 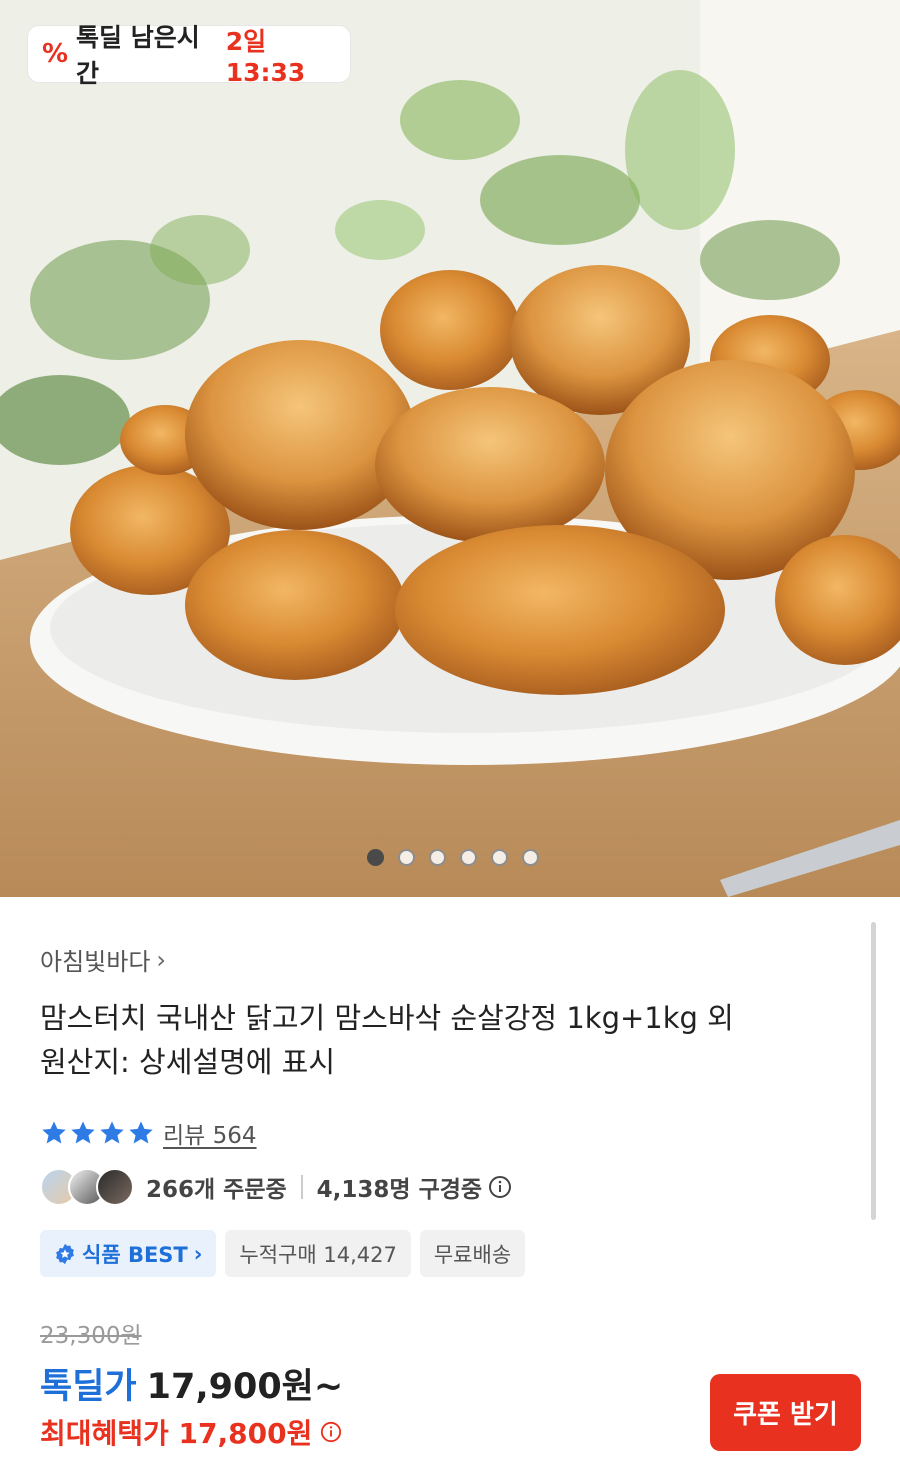 I want to click on deal-timer-remaining: 2일 13:33, so click(x=265, y=56).